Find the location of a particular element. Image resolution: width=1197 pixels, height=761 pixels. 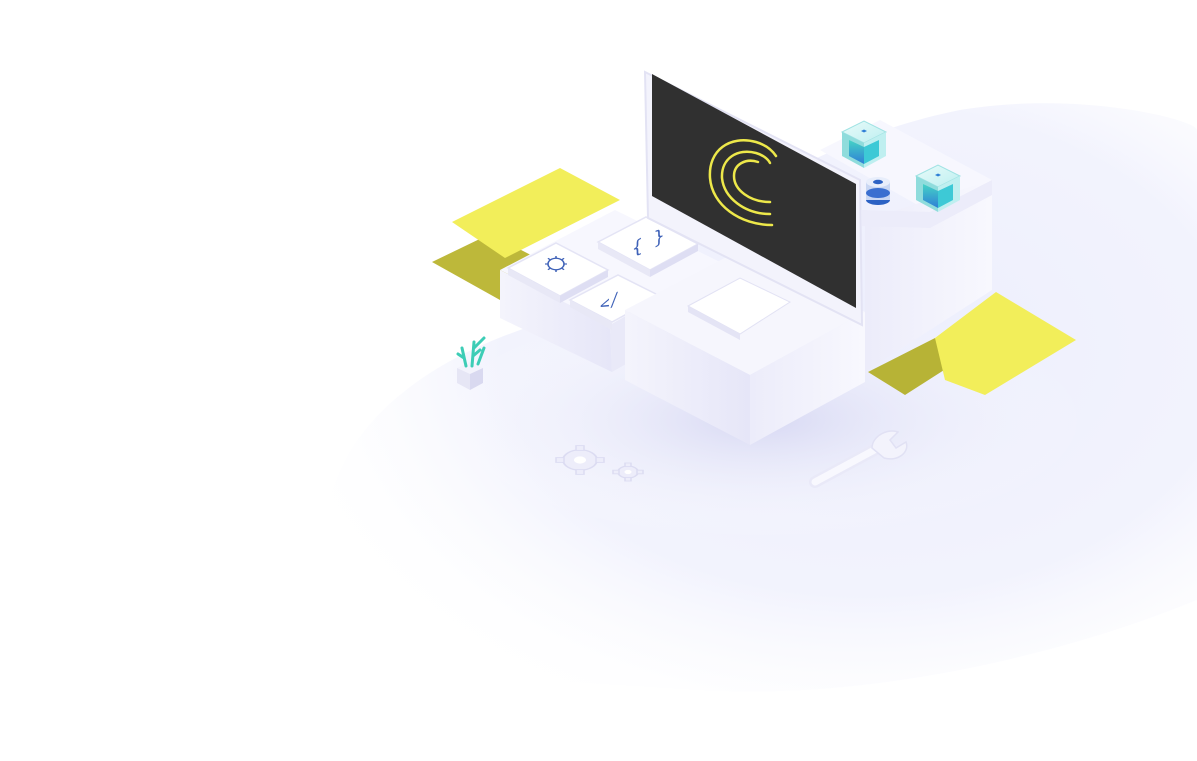

database-icon is located at coordinates (878, 191).